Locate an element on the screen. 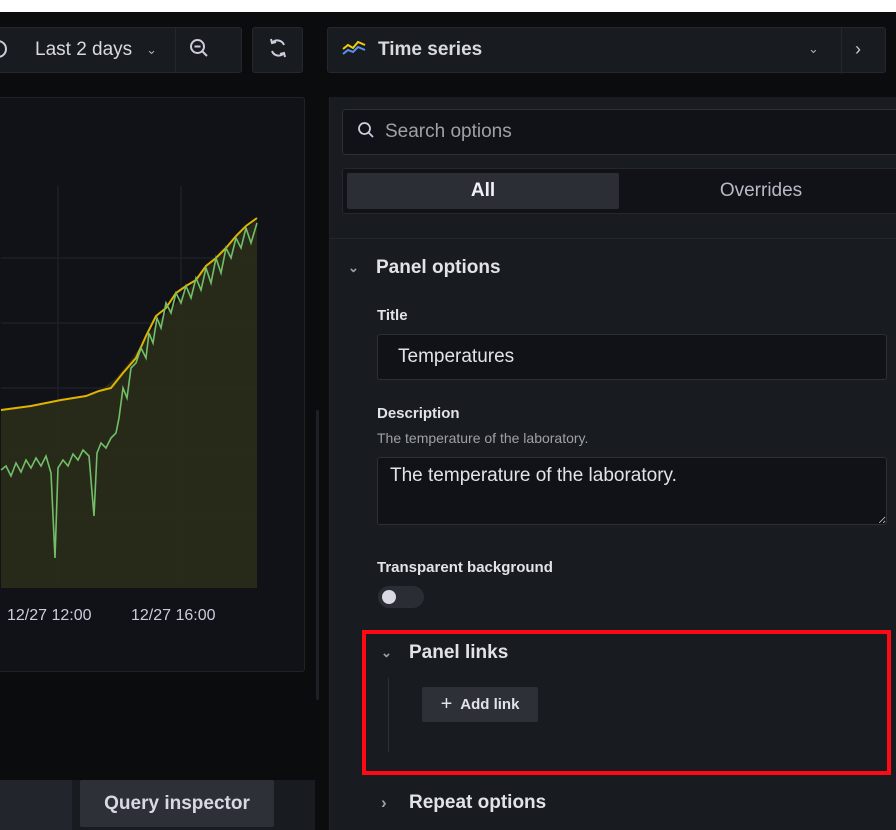 The height and width of the screenshot is (830, 896). search-box is located at coordinates (619, 132).